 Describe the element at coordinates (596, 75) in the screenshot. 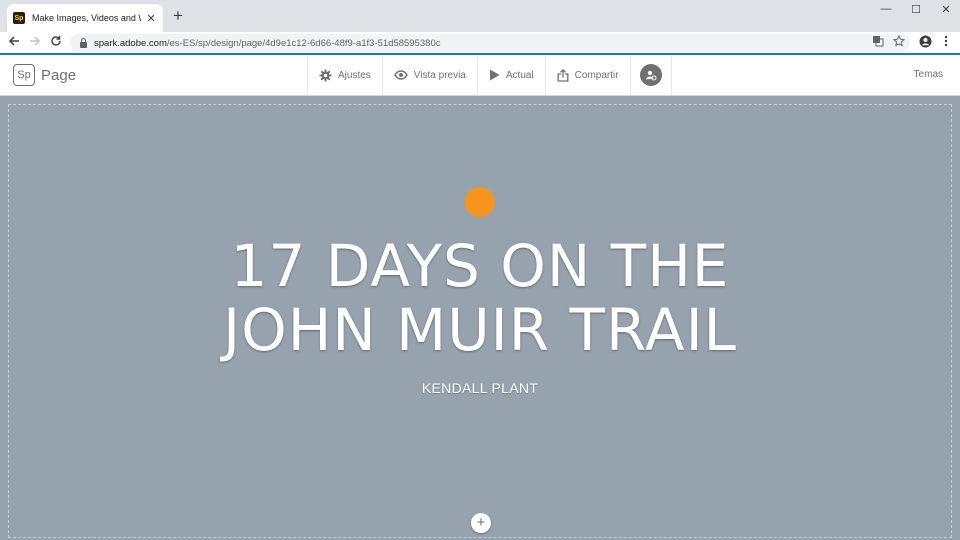

I see `nav-share-label: Compartir` at that location.